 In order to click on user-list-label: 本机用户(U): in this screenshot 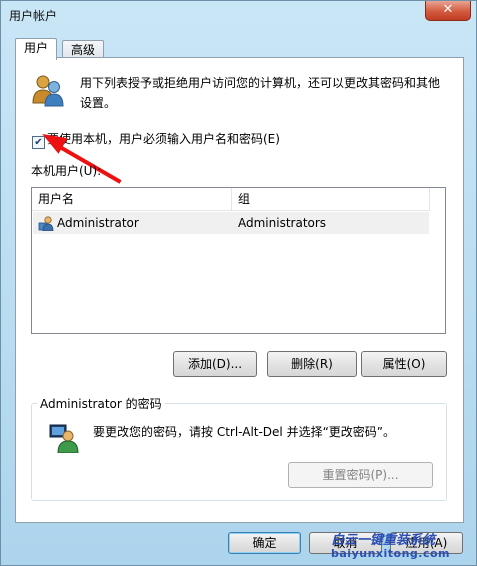, I will do `click(66, 171)`.